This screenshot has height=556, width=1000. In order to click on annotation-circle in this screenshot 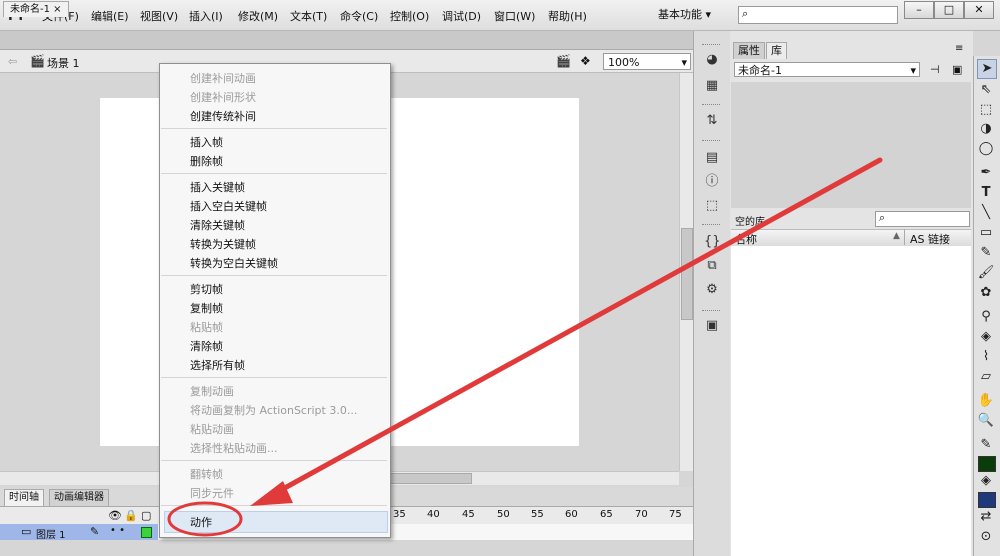, I will do `click(205, 519)`.